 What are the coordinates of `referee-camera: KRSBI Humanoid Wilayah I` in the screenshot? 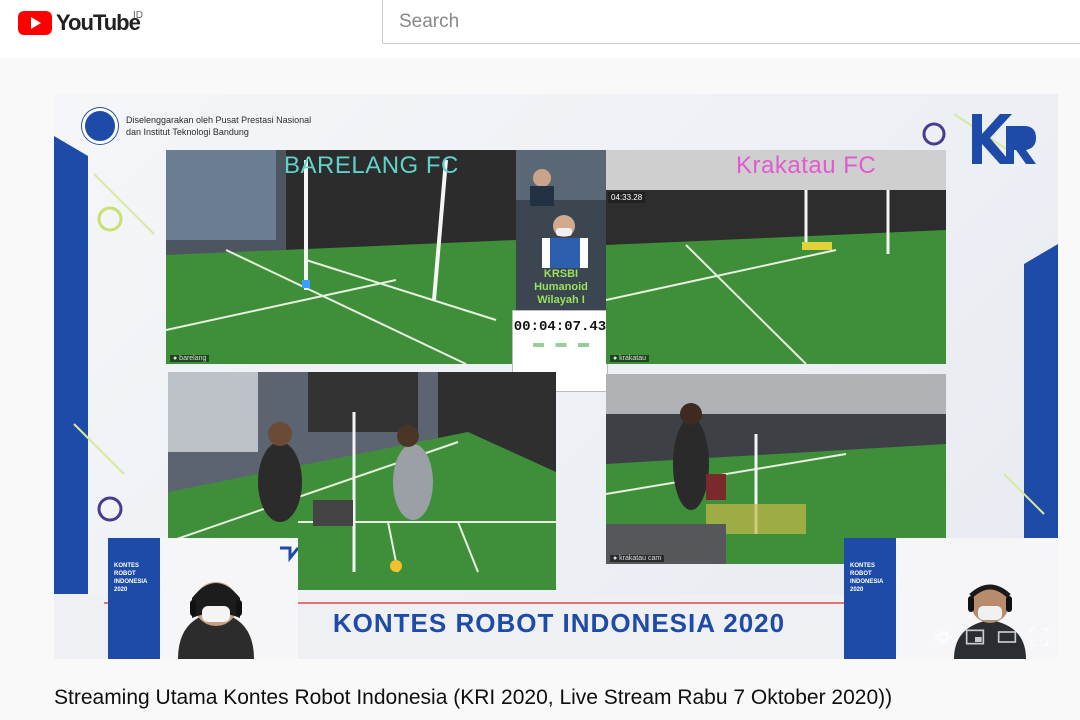 It's located at (561, 230).